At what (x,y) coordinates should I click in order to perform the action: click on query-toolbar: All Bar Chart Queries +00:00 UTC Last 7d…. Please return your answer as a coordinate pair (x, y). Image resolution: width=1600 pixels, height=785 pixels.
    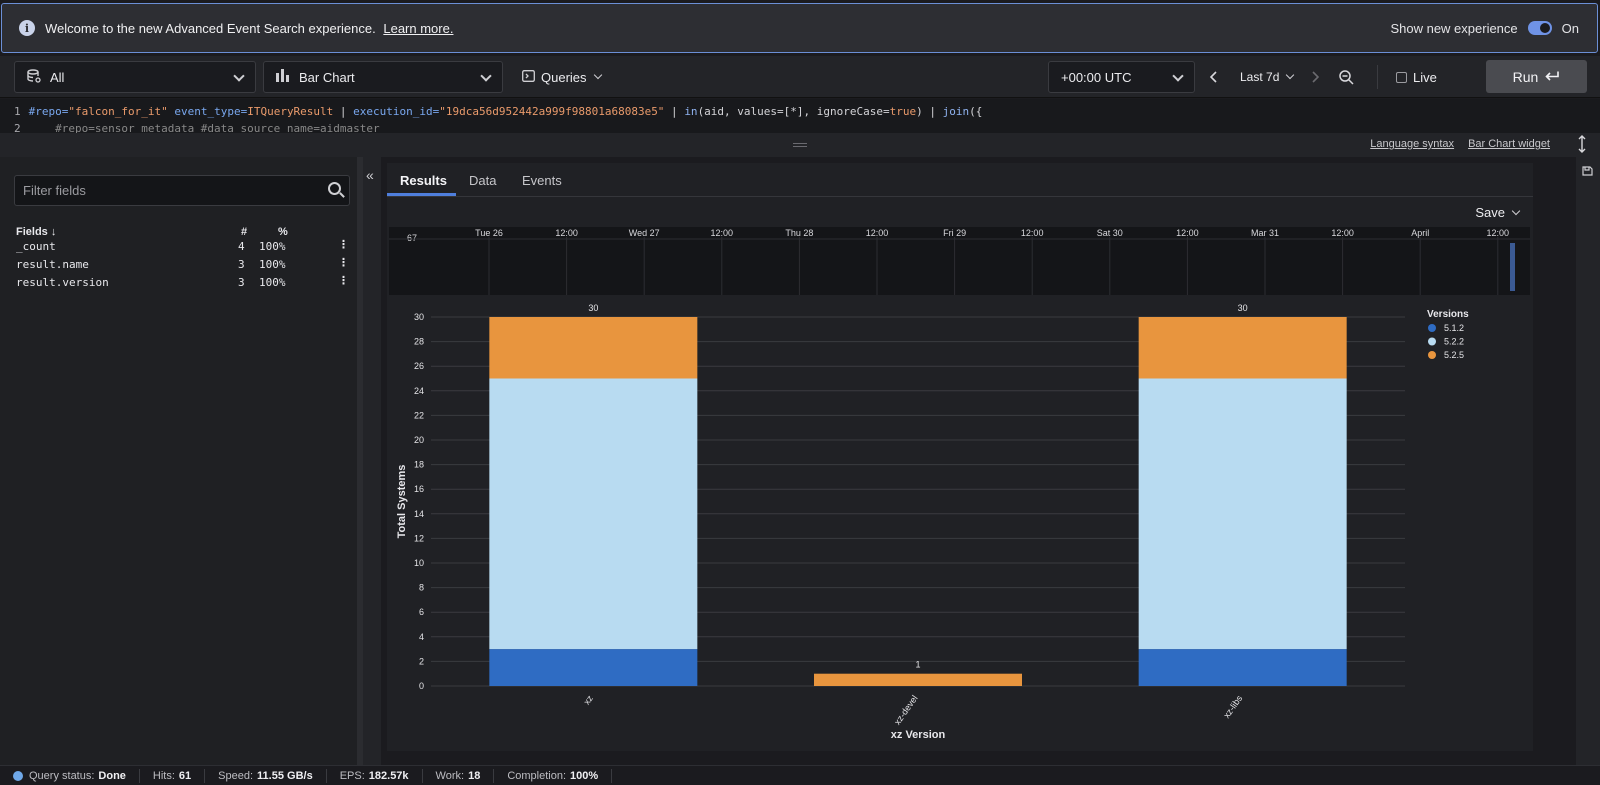
    Looking at the image, I should click on (800, 77).